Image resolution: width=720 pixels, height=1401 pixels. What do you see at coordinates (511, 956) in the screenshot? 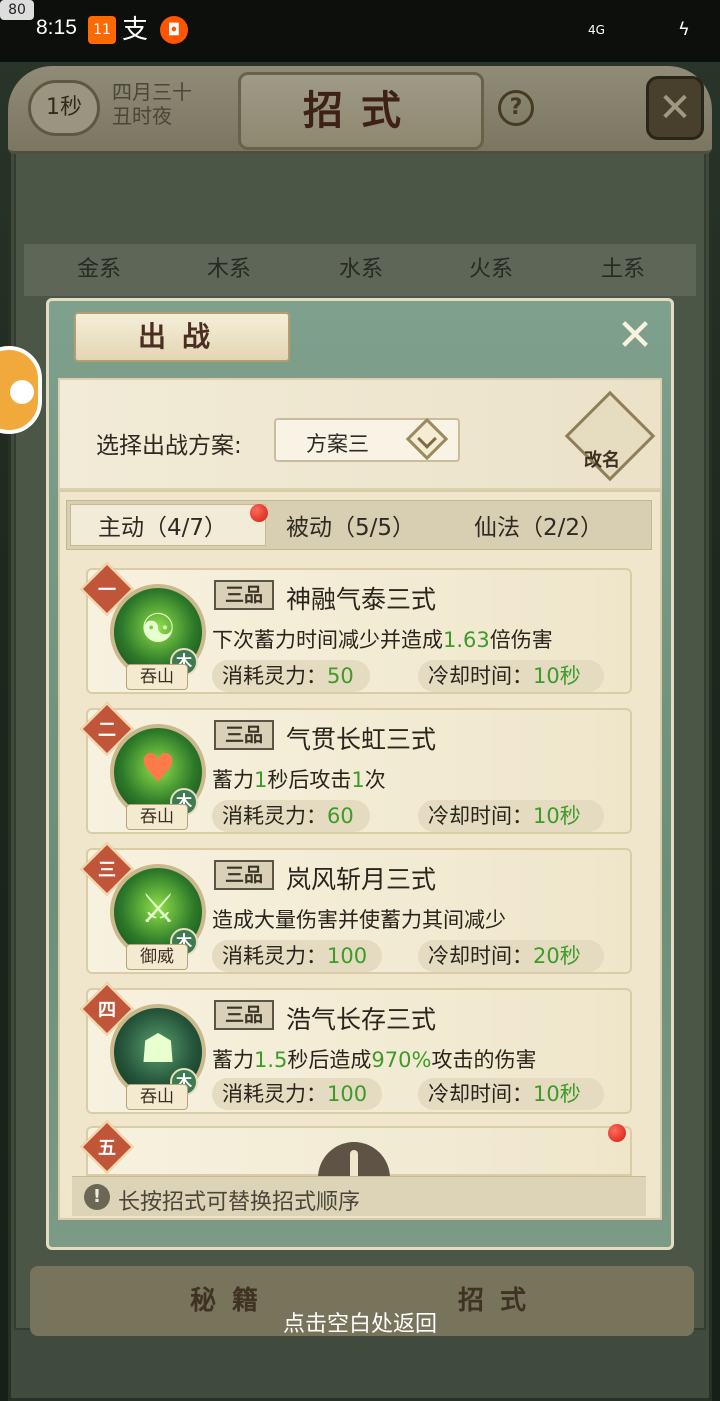
I see `cooldown: 冷却时间：20秒` at bounding box center [511, 956].